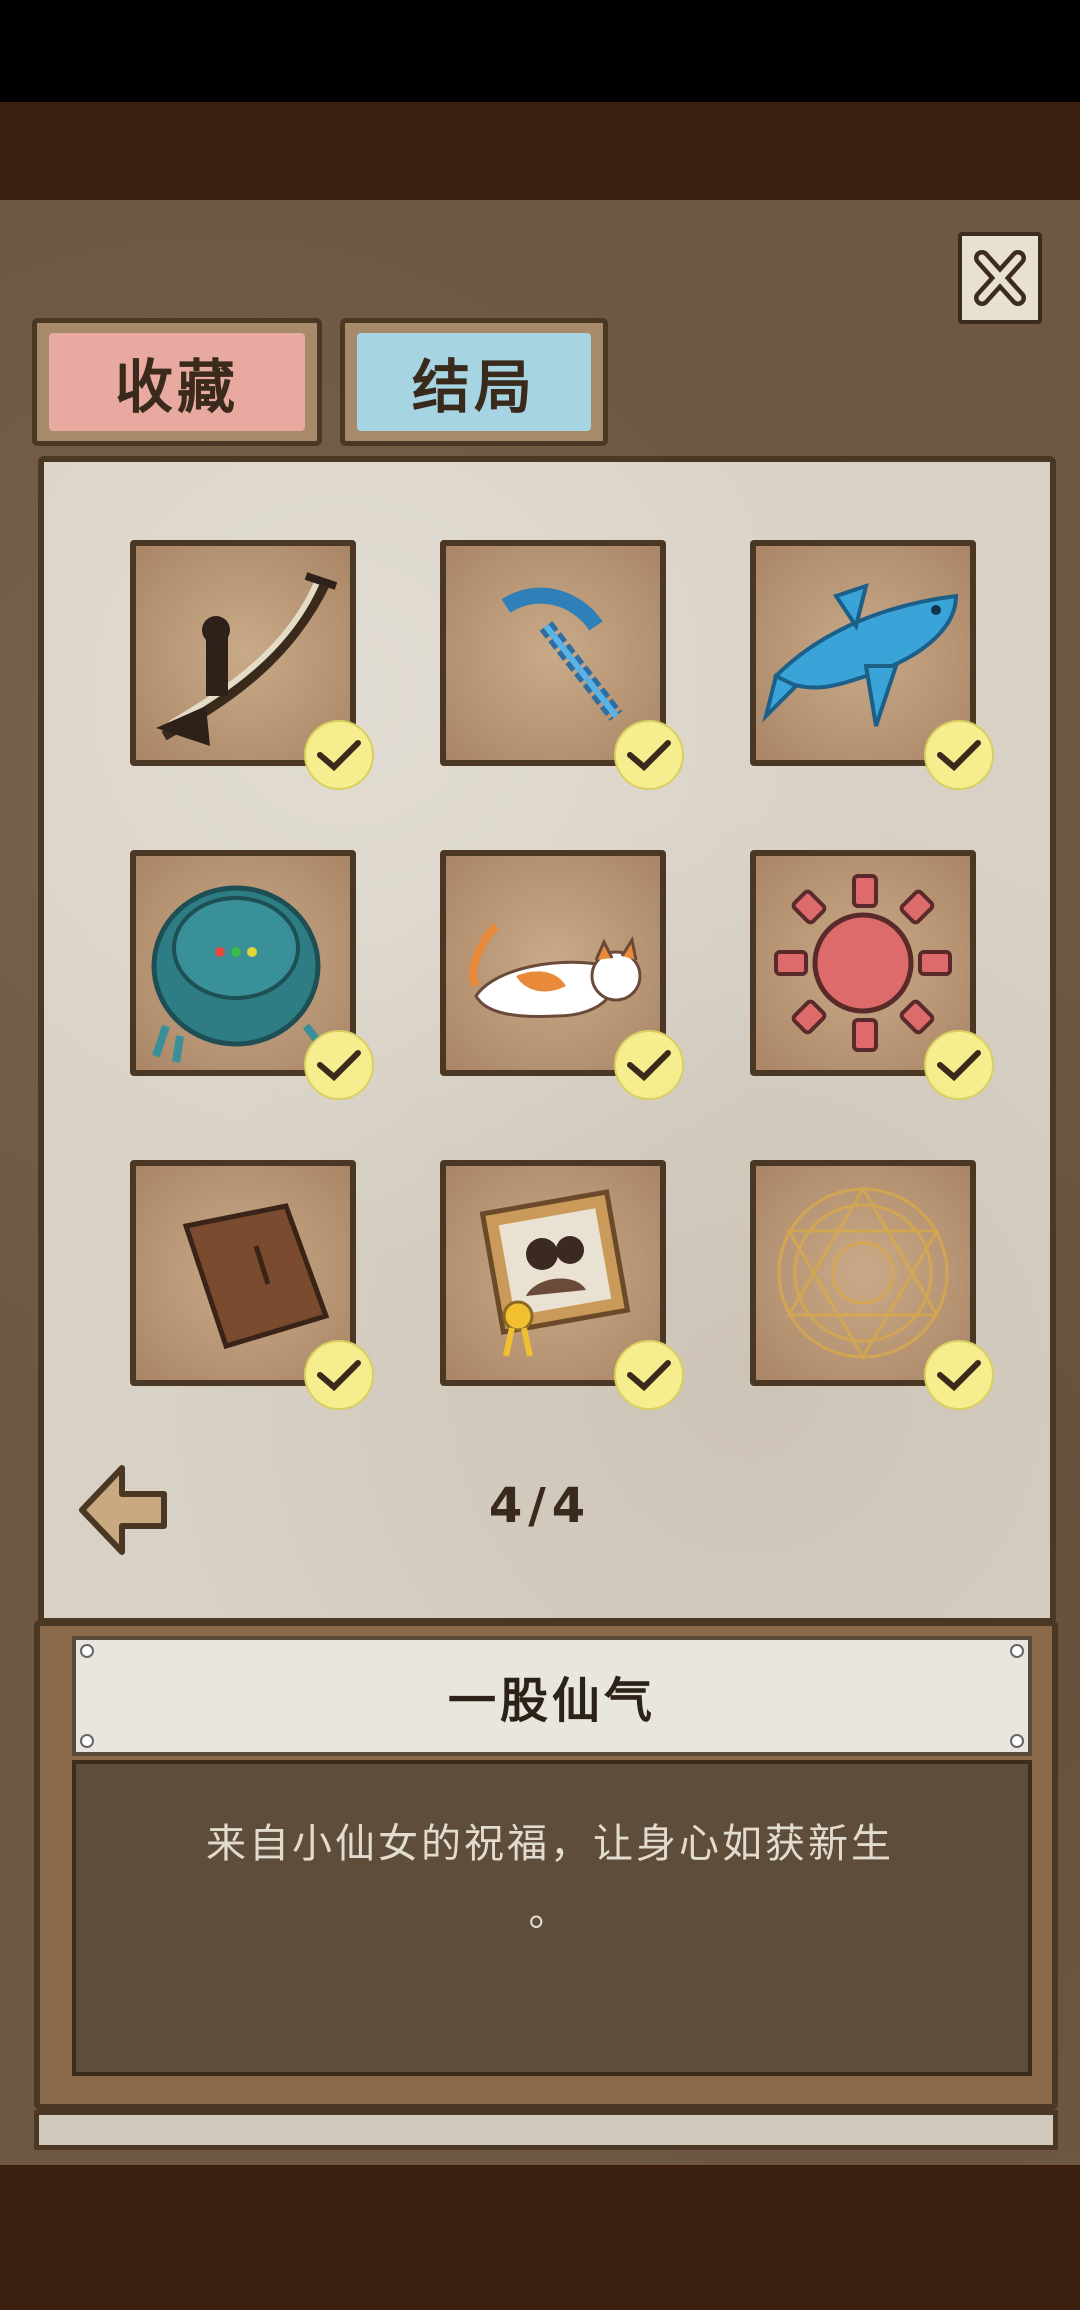 This screenshot has width=1080, height=2310. I want to click on tab-endings: 结局, so click(474, 382).